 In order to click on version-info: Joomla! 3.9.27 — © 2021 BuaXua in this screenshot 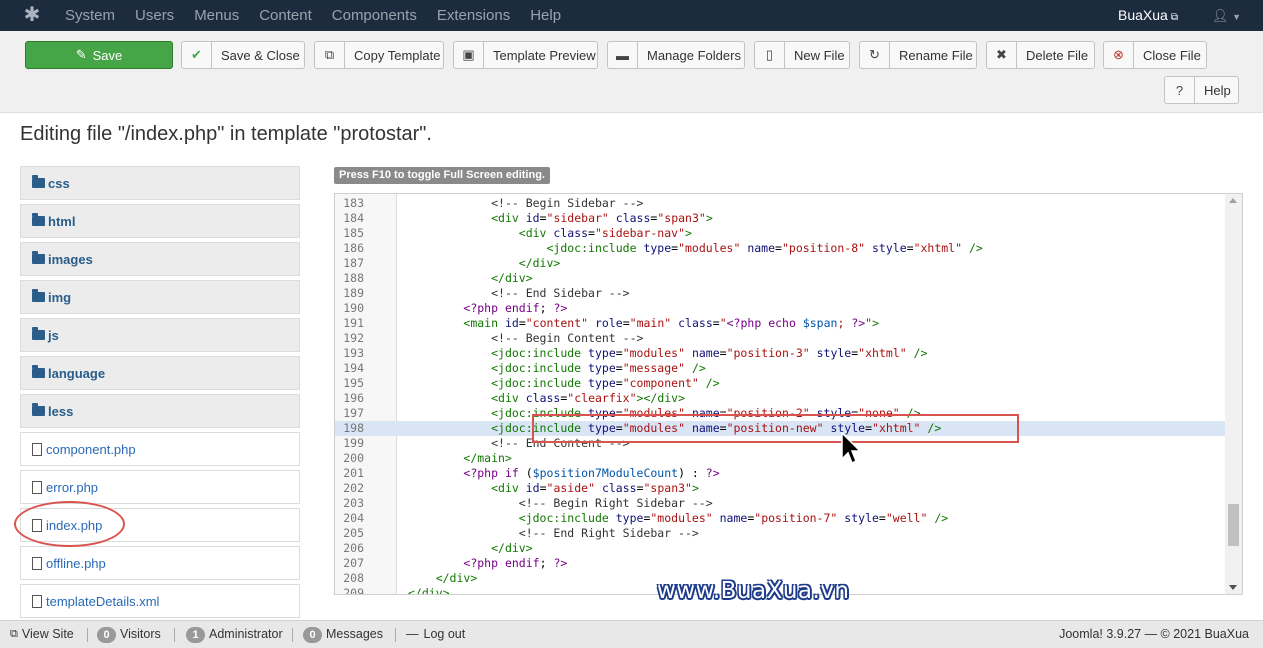, I will do `click(1154, 634)`.